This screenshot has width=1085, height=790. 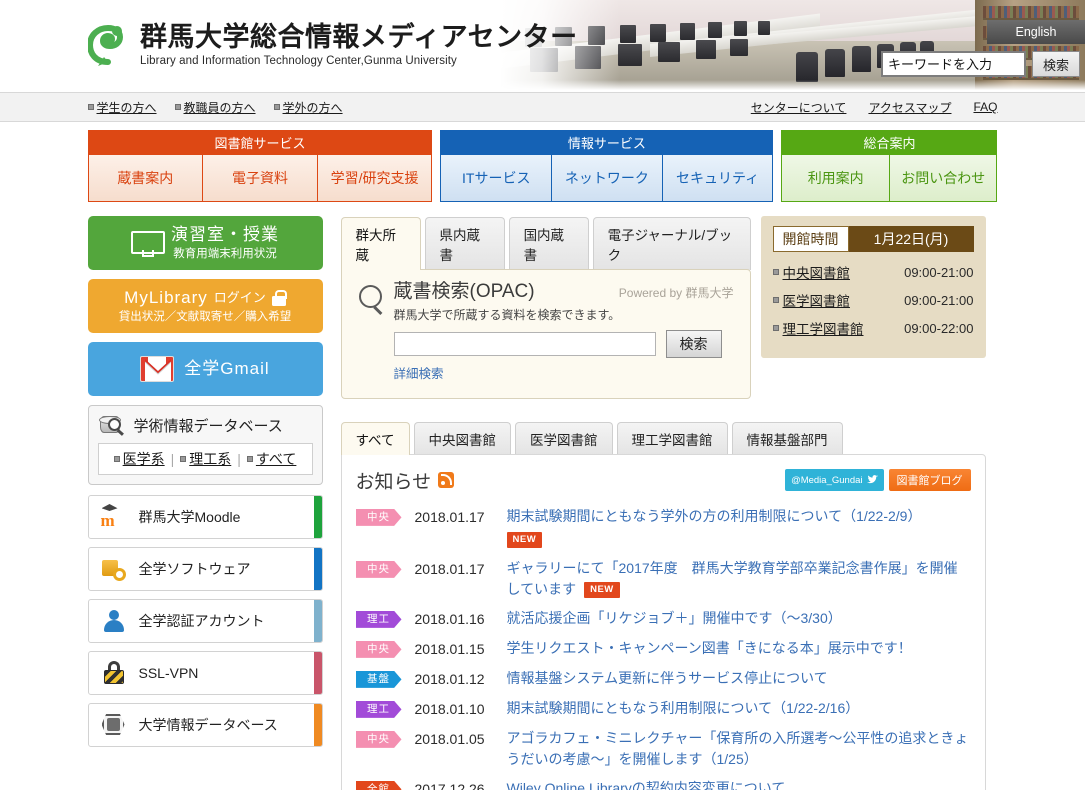 I want to click on db-link-medical: 医学系, so click(x=139, y=459).